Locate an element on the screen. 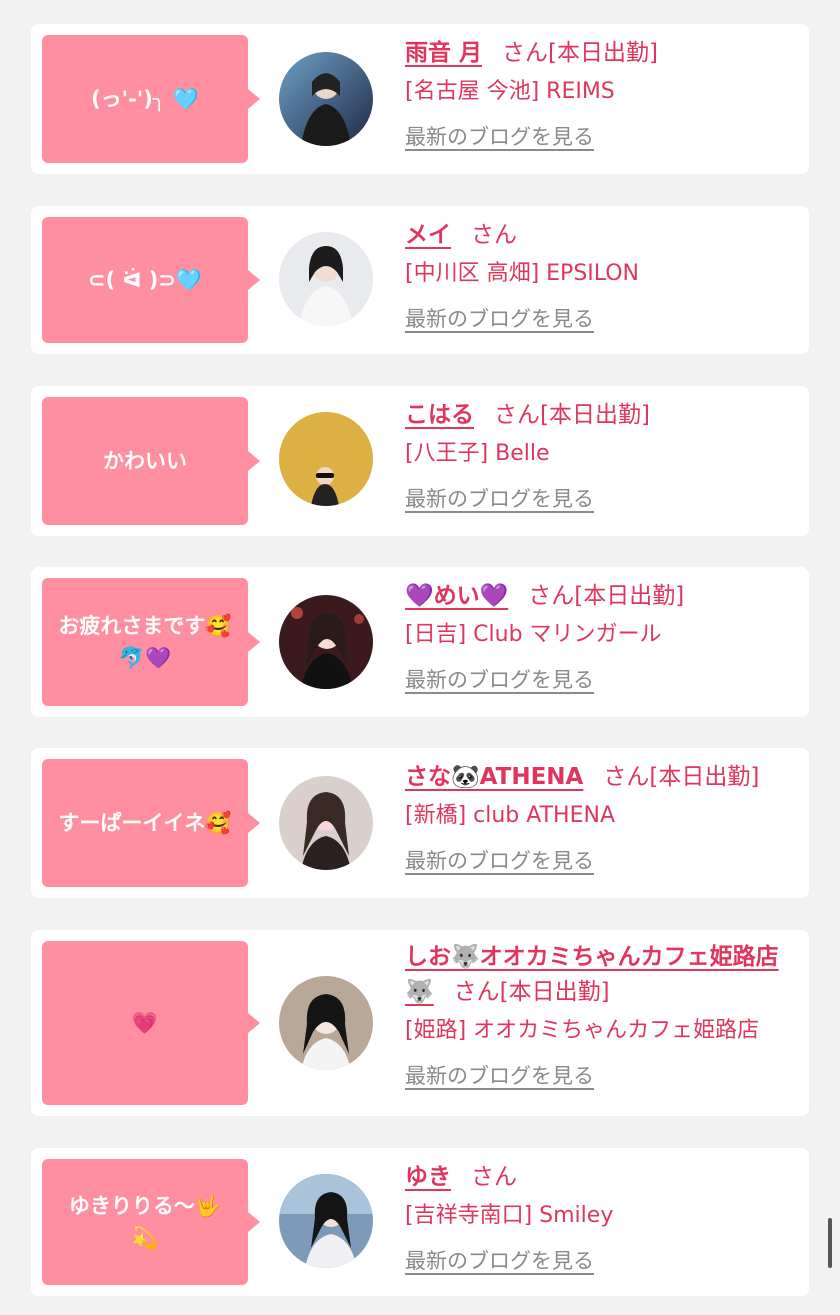 The height and width of the screenshot is (1315, 840). shop-label: [吉祥寺南口] Smiley is located at coordinates (509, 1215).